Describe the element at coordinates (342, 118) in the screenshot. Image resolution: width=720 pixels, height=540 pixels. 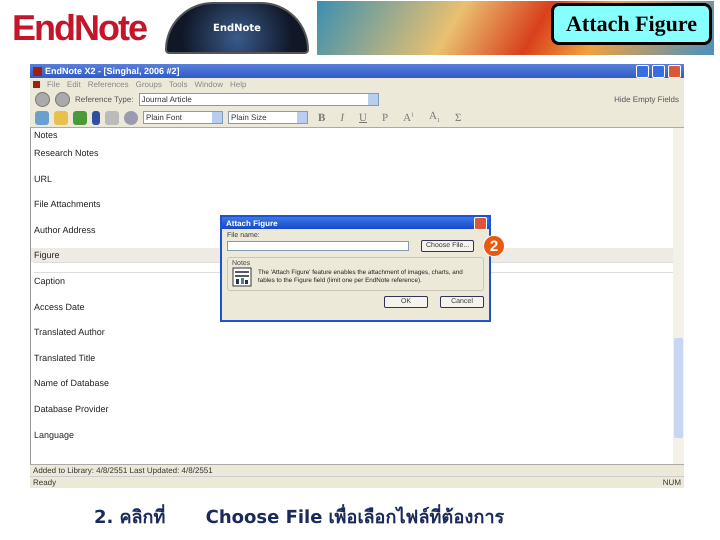
I see `format-button: I` at that location.